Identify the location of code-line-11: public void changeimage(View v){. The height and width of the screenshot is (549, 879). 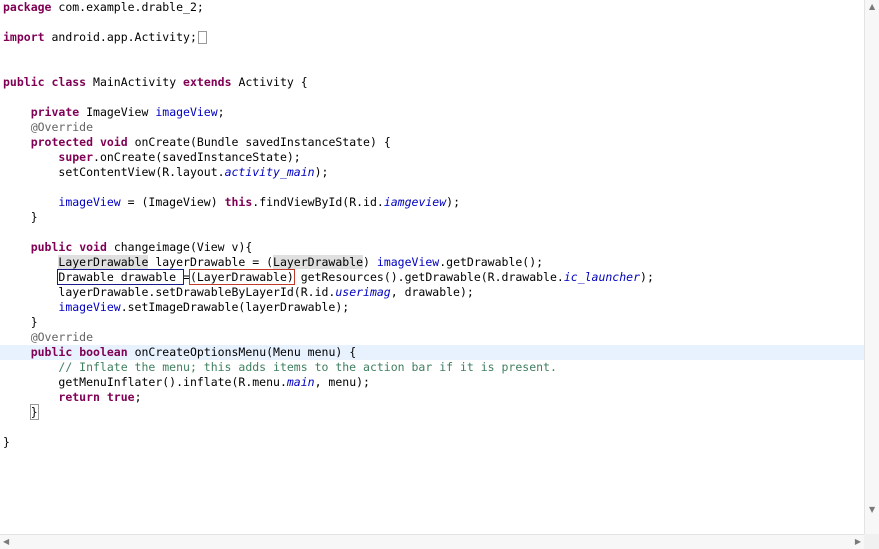
(141, 247).